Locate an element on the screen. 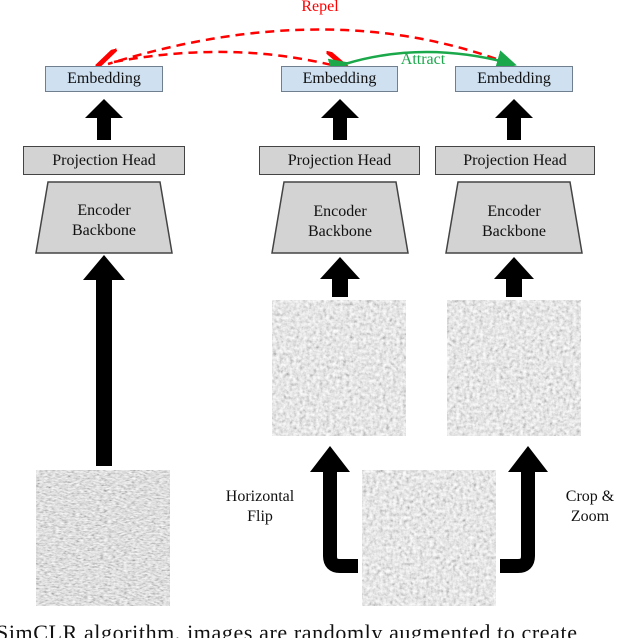  embedding-box-negative: Embedding is located at coordinates (104, 79).